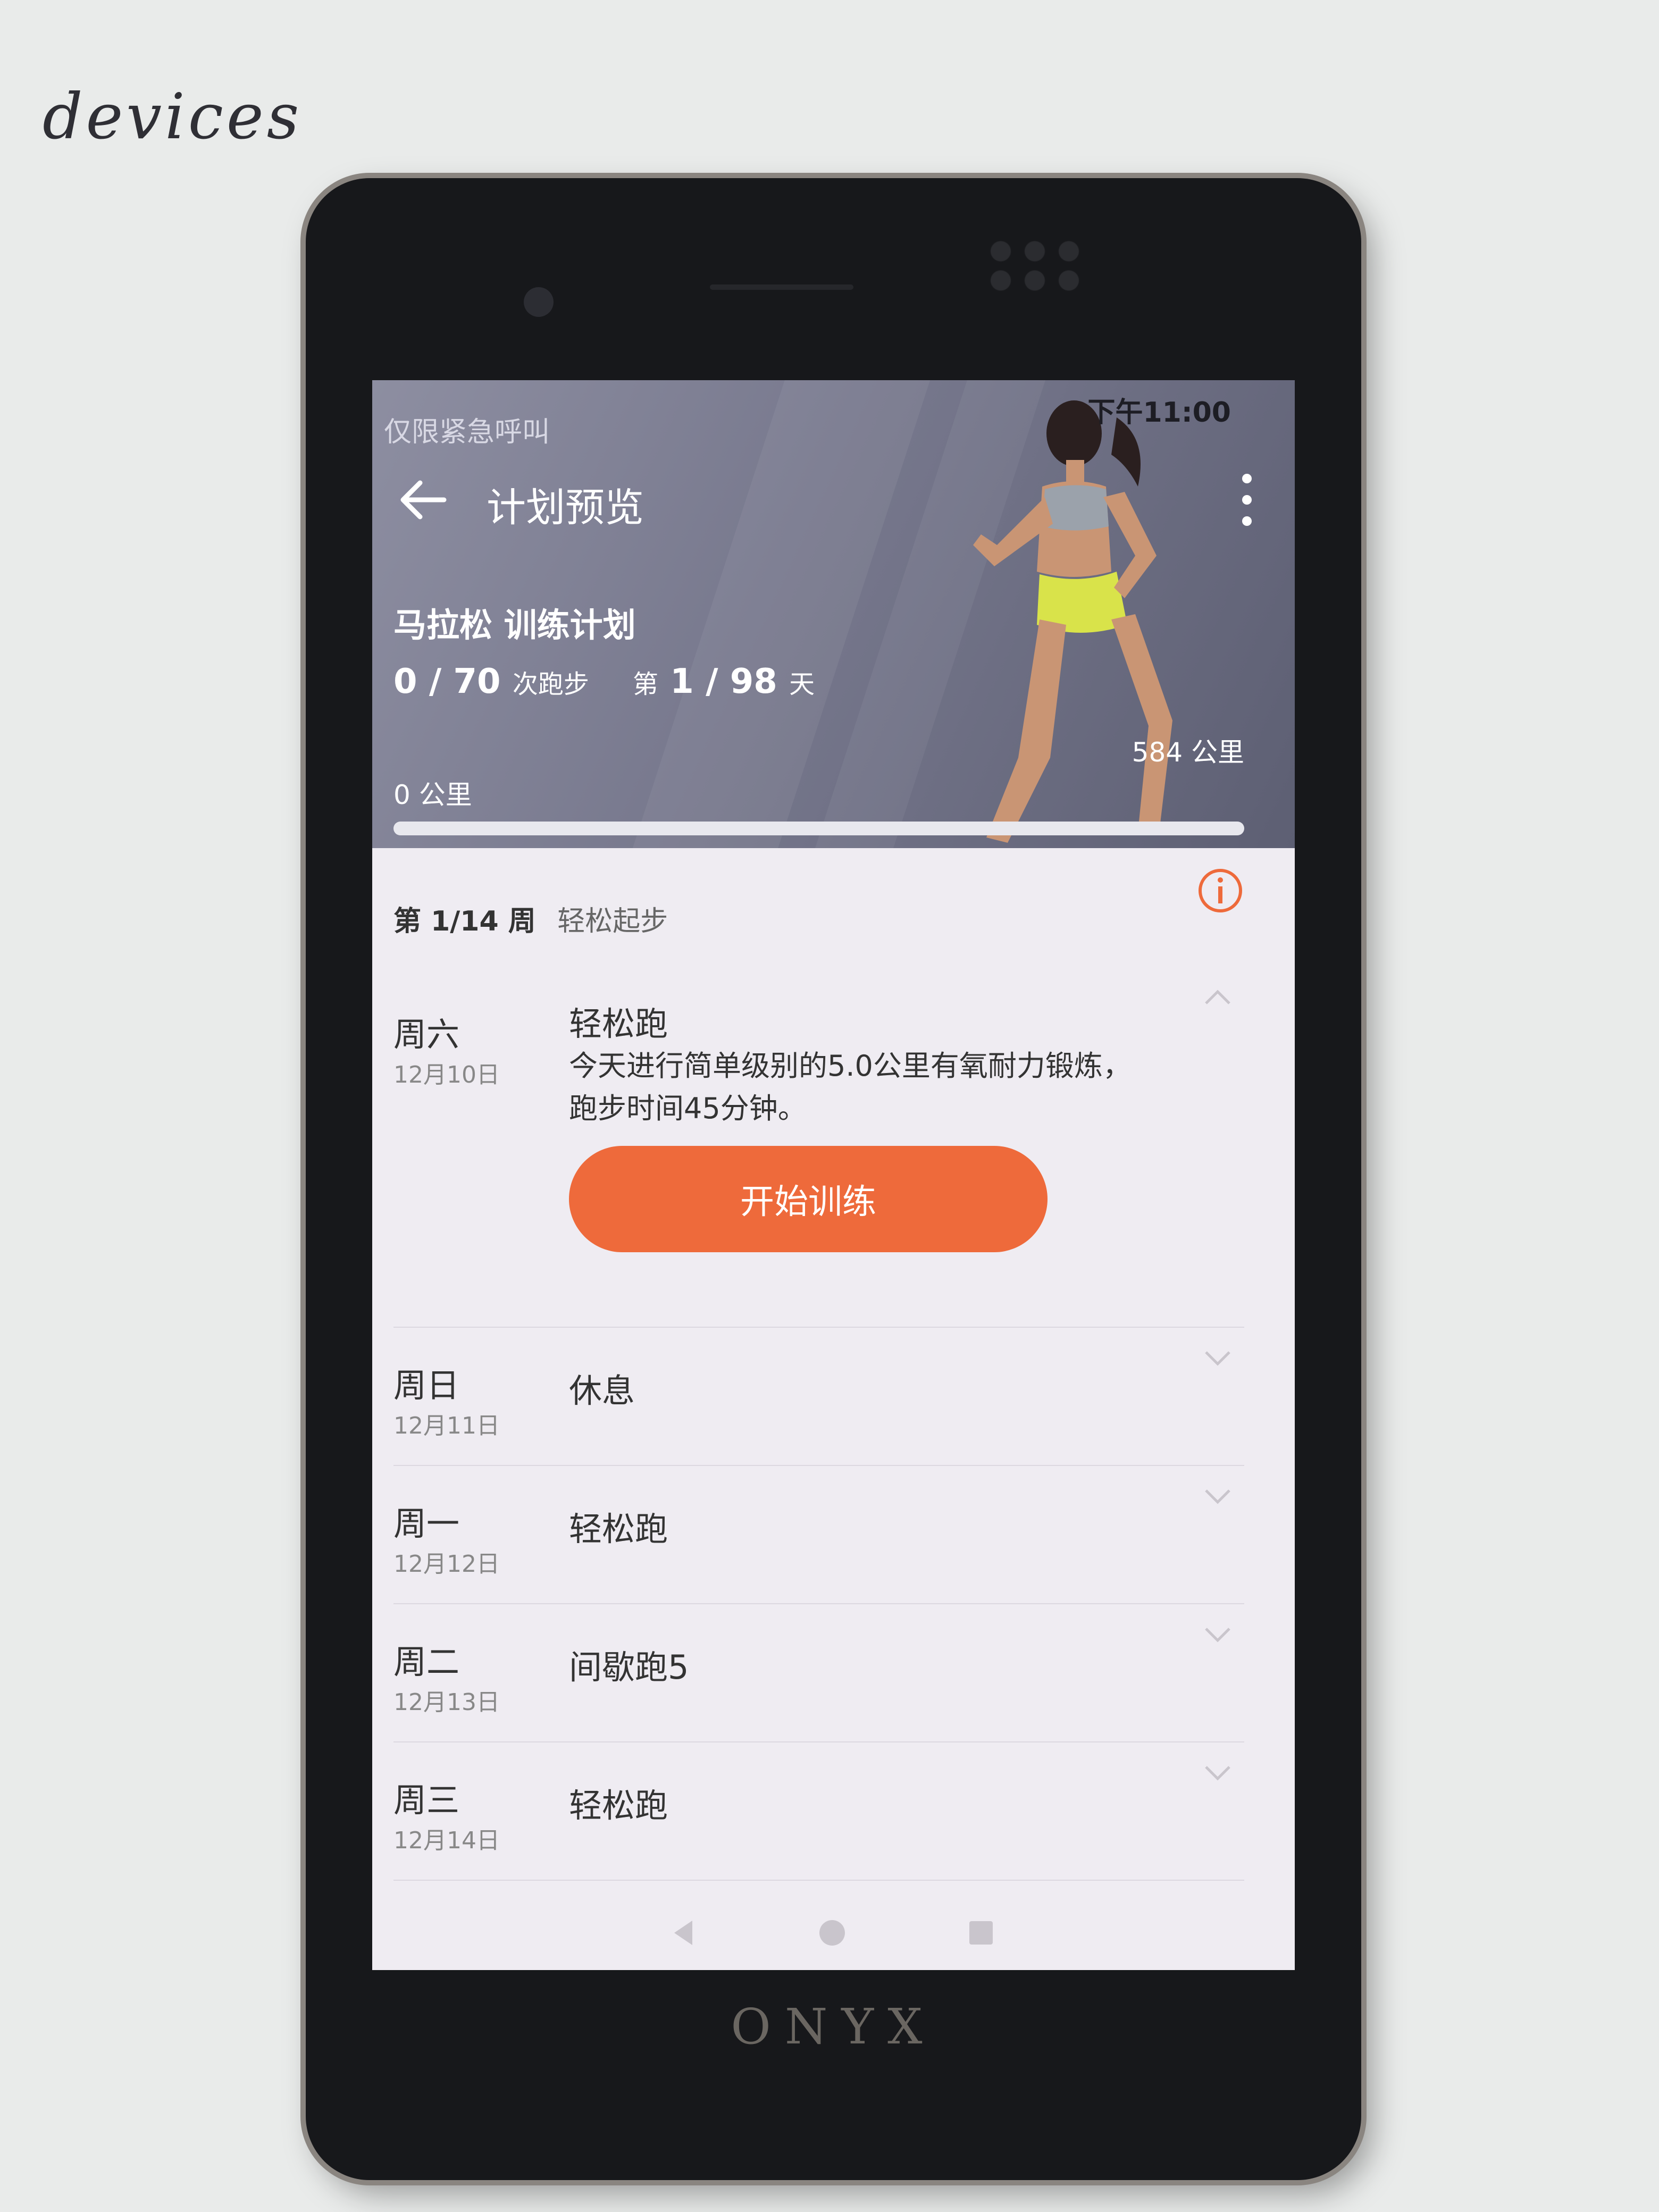 The height and width of the screenshot is (2212, 1659). I want to click on toolbar: 计划预览, so click(833, 495).